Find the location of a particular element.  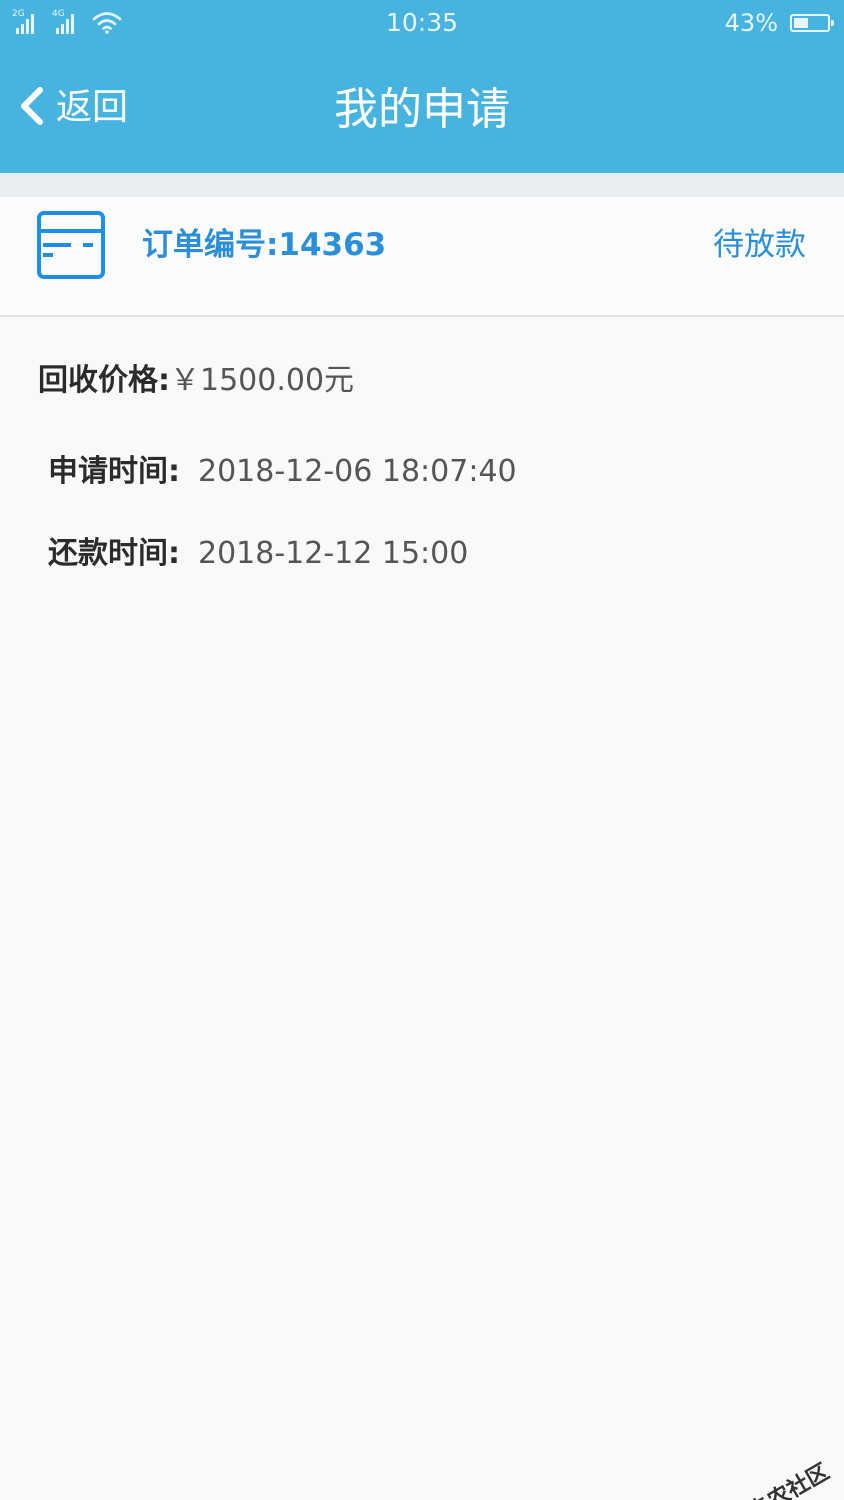

battery-fill is located at coordinates (801, 23).